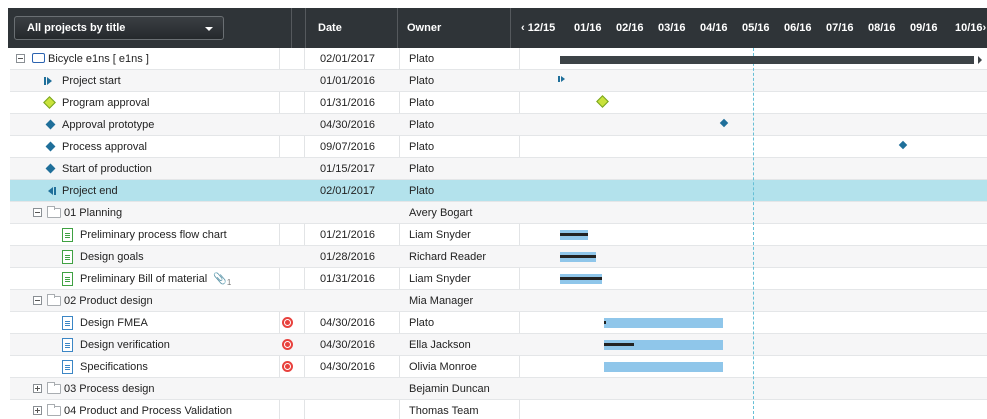  Describe the element at coordinates (498, 323) in the screenshot. I see `table-row: Design FMEA 04/30/2016 Plato` at that location.